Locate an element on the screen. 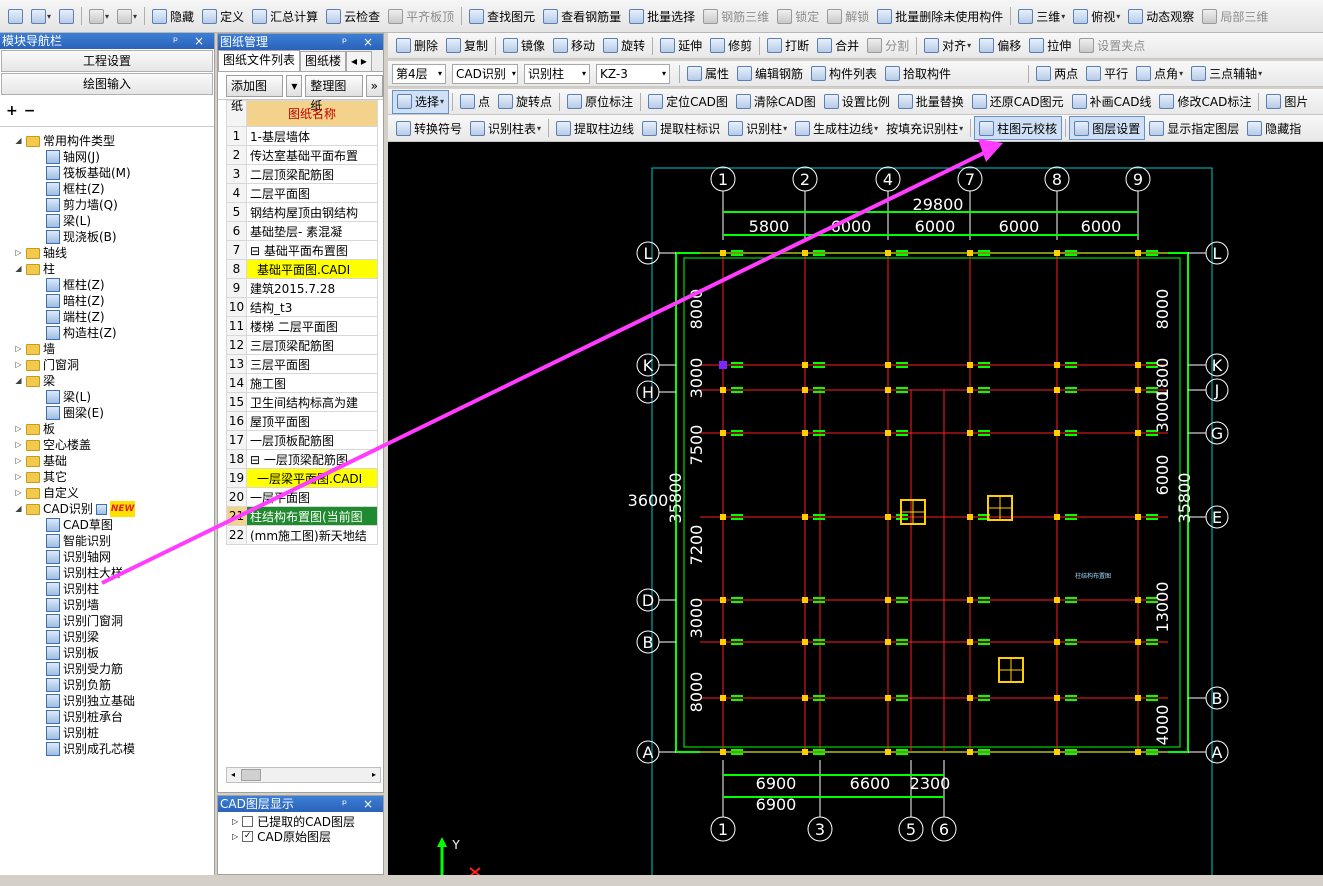 Image resolution: width=1323 pixels, height=886 pixels. tree-item: 现浇板(B) is located at coordinates (81, 237).